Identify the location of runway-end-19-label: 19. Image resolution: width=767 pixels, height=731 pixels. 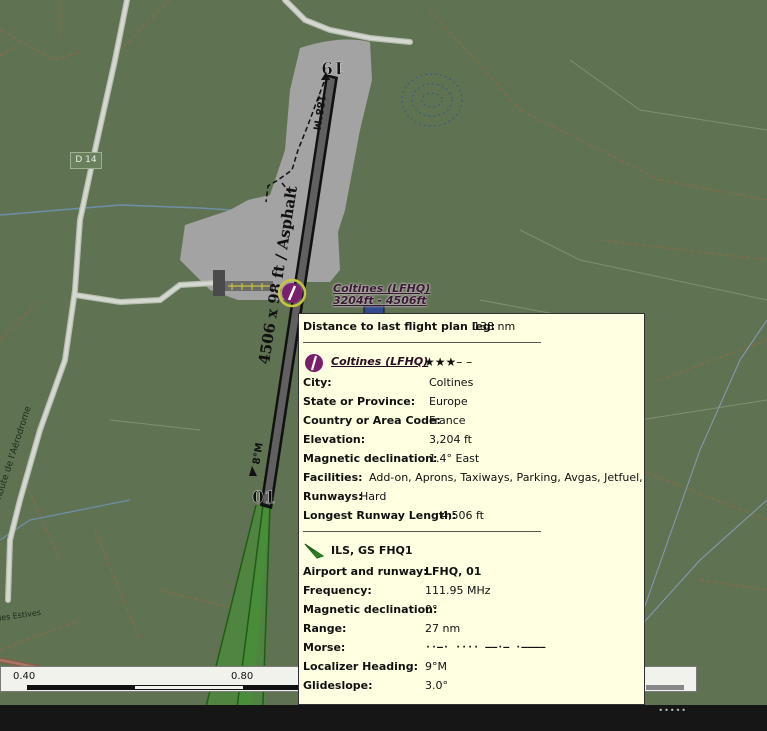
(333, 67).